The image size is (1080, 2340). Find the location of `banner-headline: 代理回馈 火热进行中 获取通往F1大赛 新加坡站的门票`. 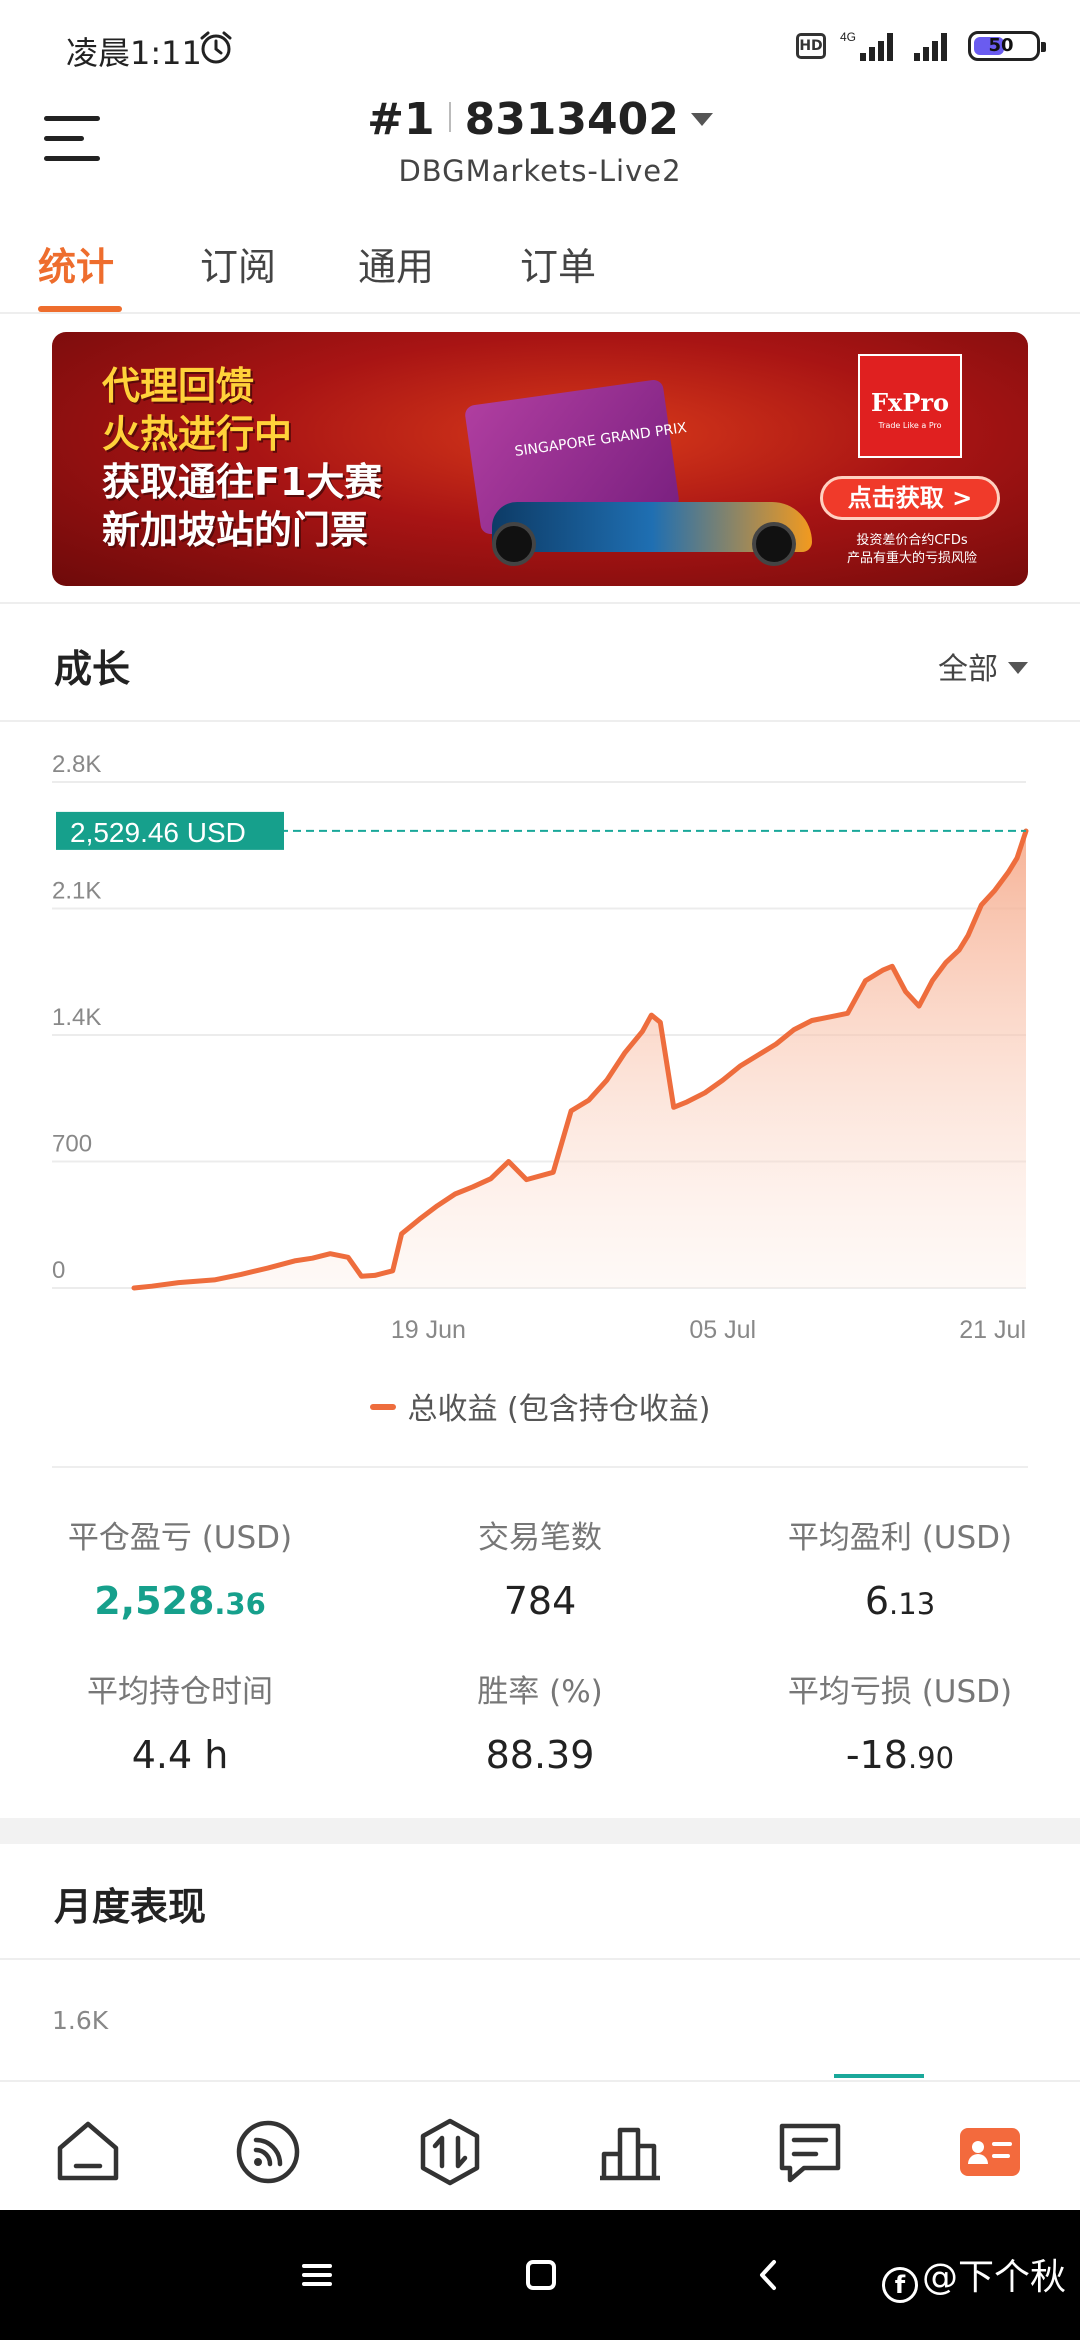

banner-headline: 代理回馈 火热进行中 获取通往F1大赛 新加坡站的门票 is located at coordinates (242, 458).